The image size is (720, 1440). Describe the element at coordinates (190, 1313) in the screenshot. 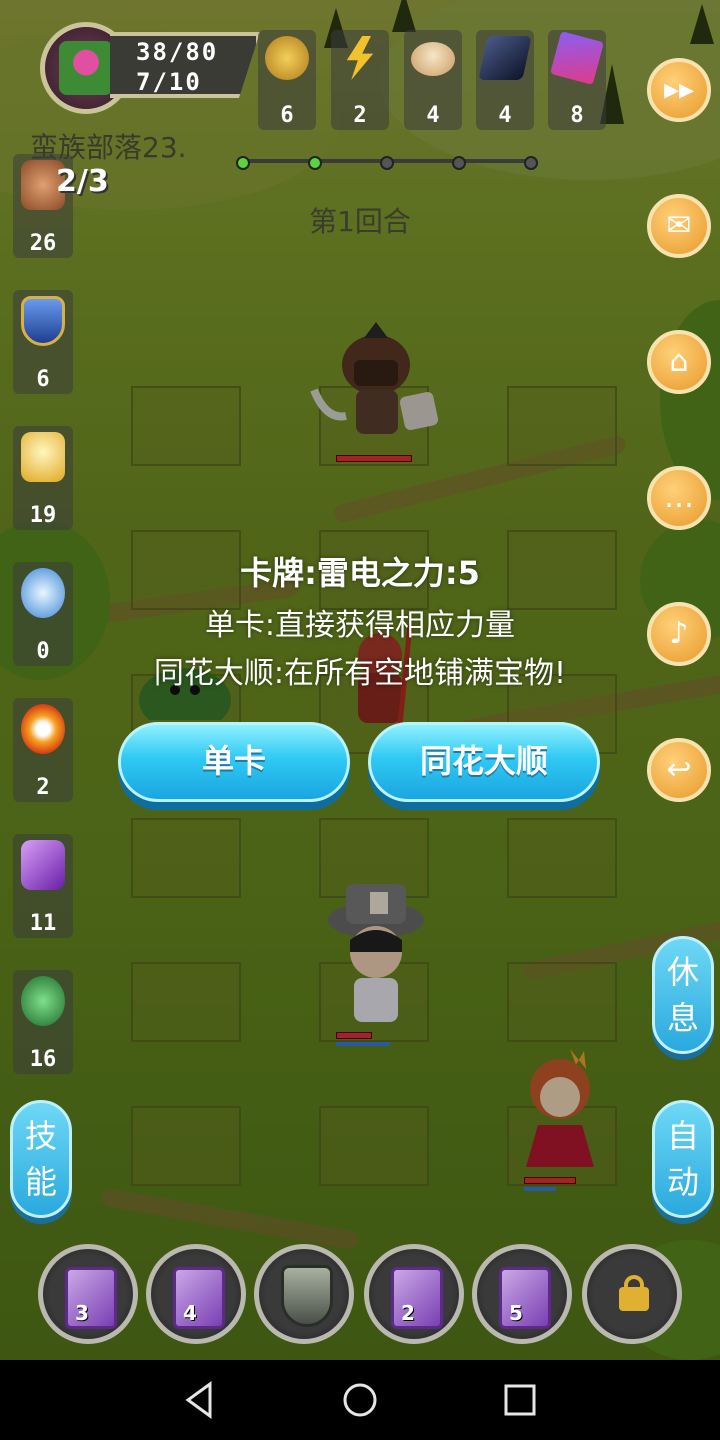

I see `card-value: 4` at that location.